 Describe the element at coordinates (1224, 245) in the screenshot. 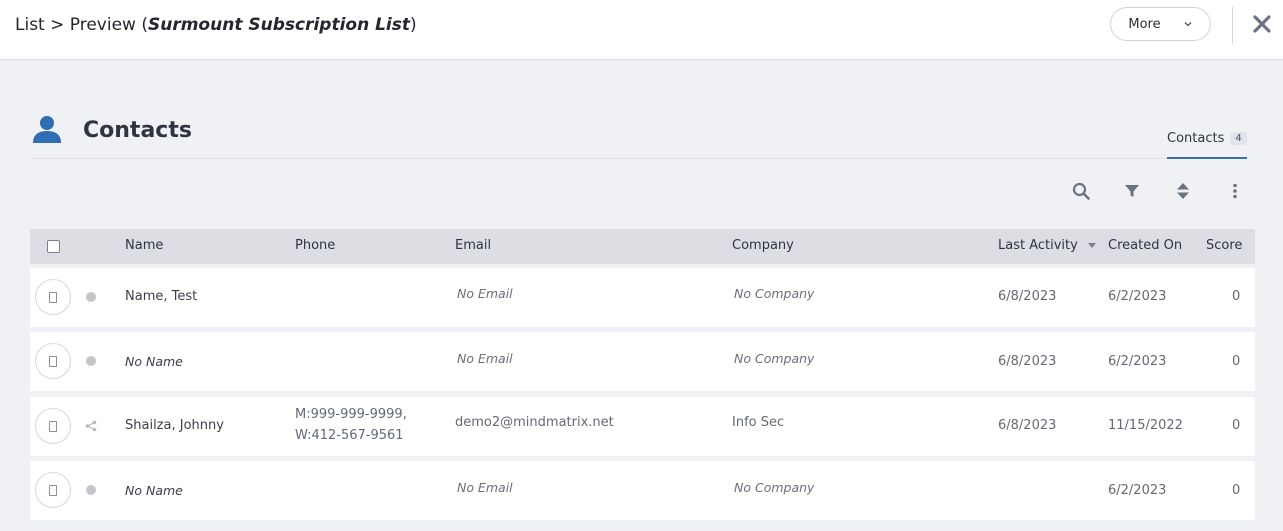

I see `column-header-score: Score` at that location.